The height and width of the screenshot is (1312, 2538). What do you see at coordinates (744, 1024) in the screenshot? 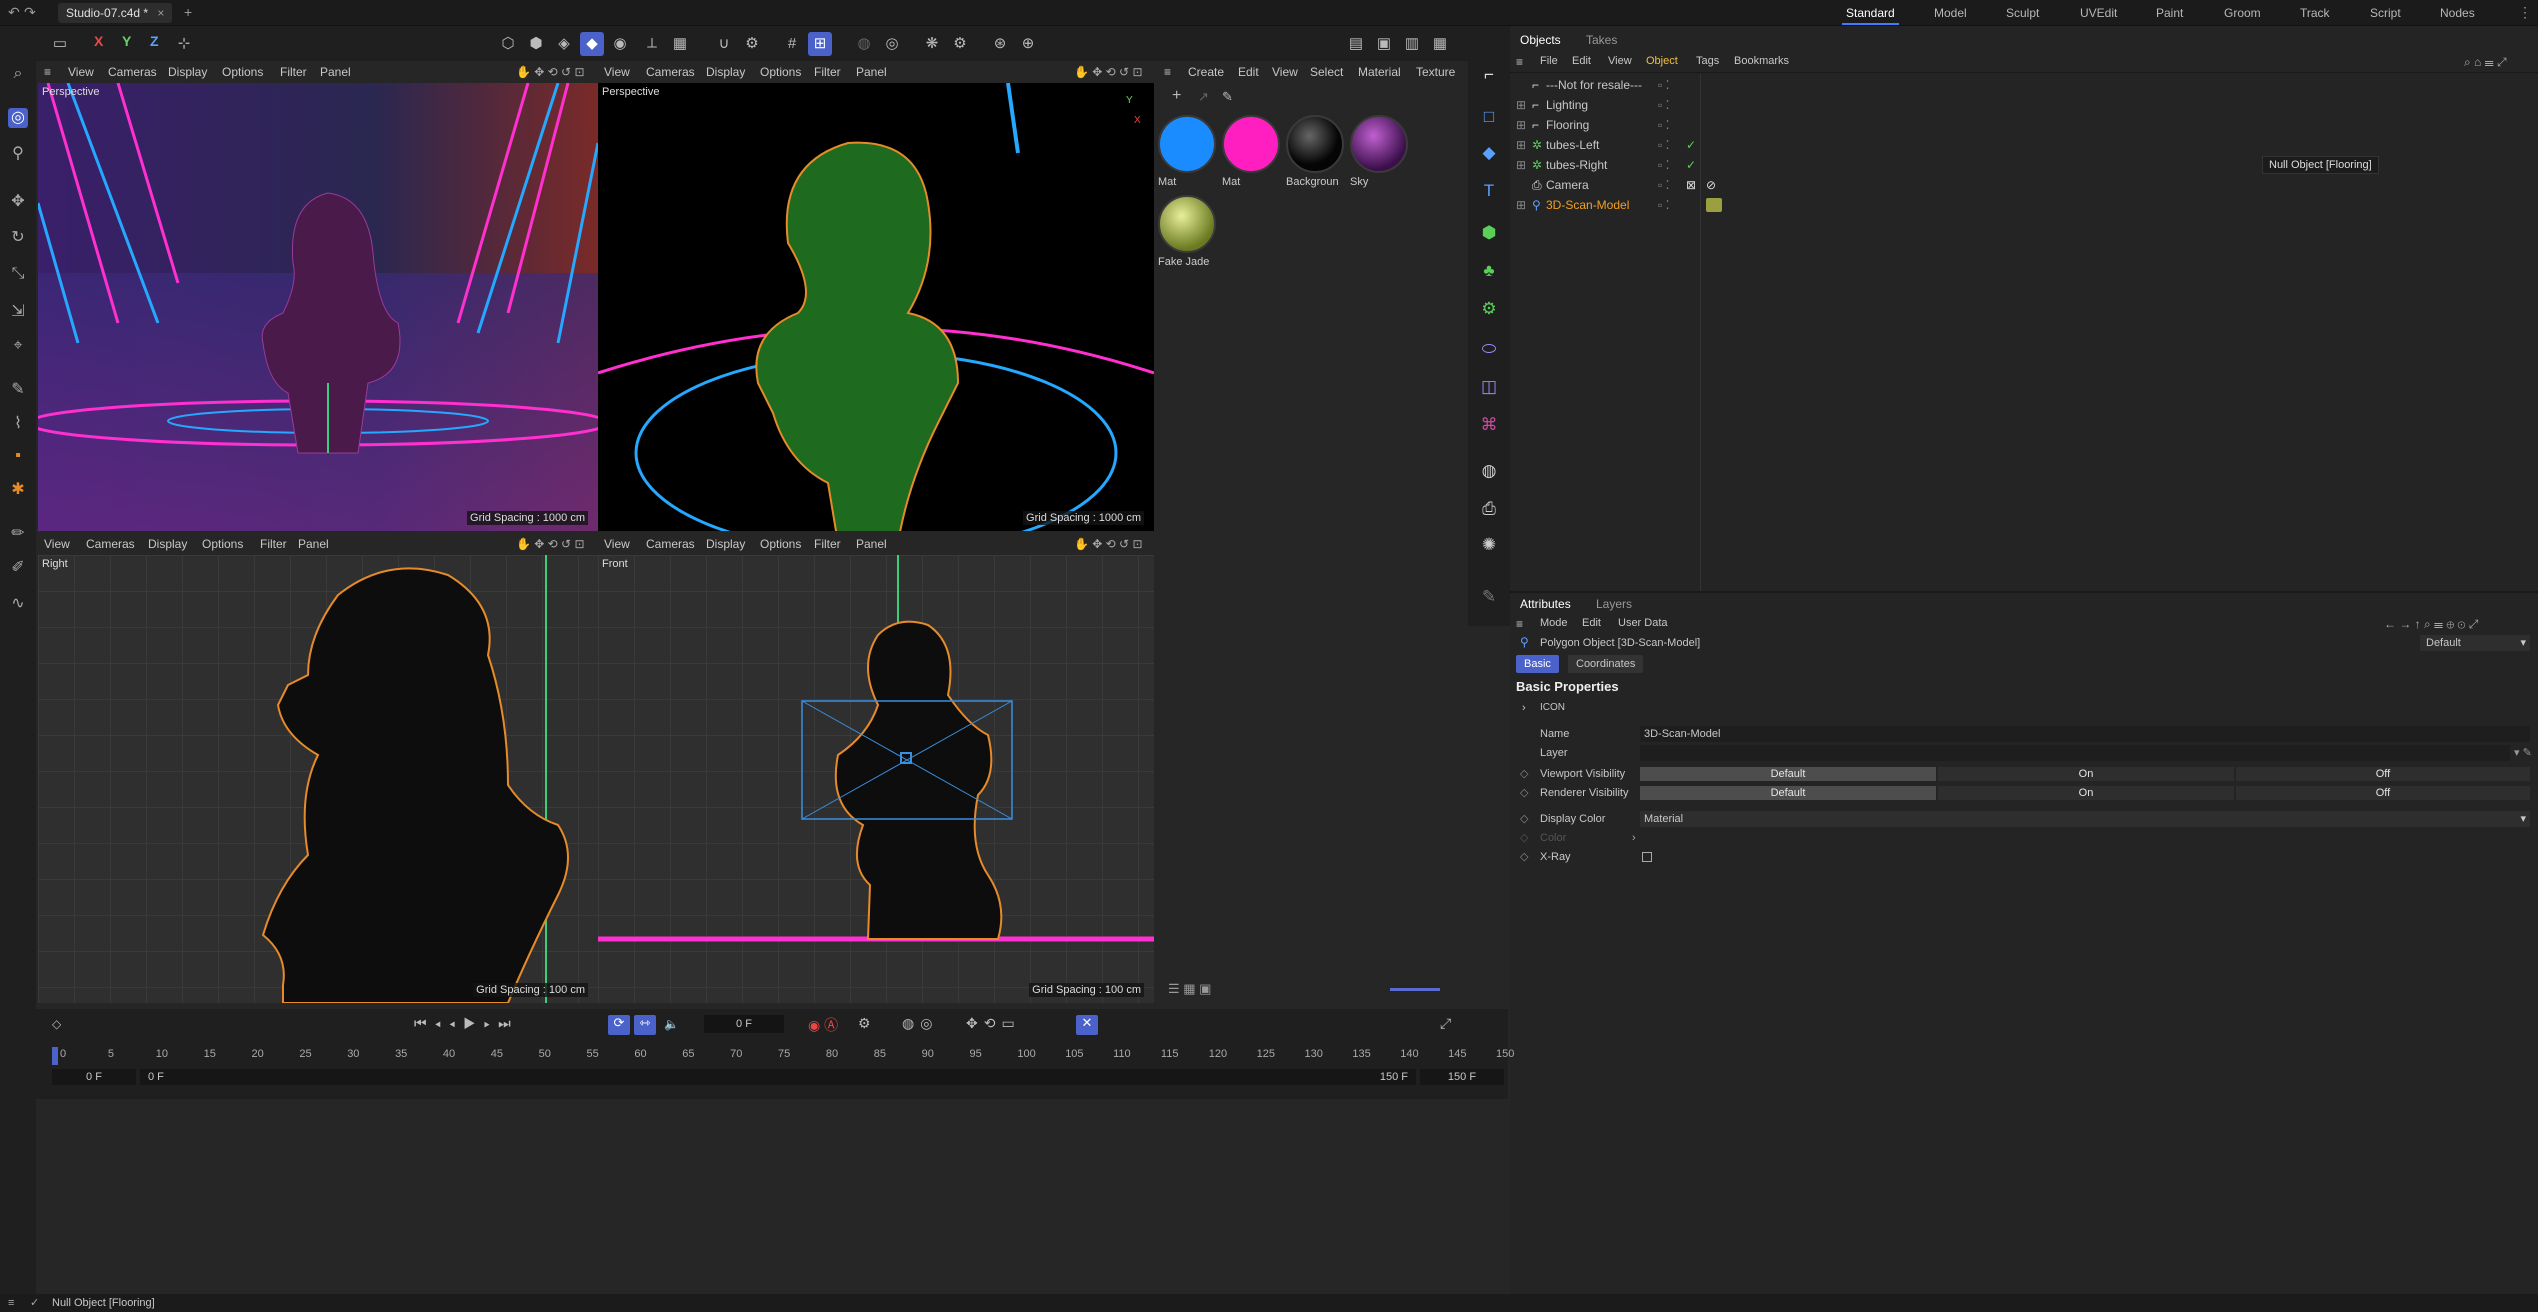
I see `current-frame-field: 0 F` at bounding box center [744, 1024].